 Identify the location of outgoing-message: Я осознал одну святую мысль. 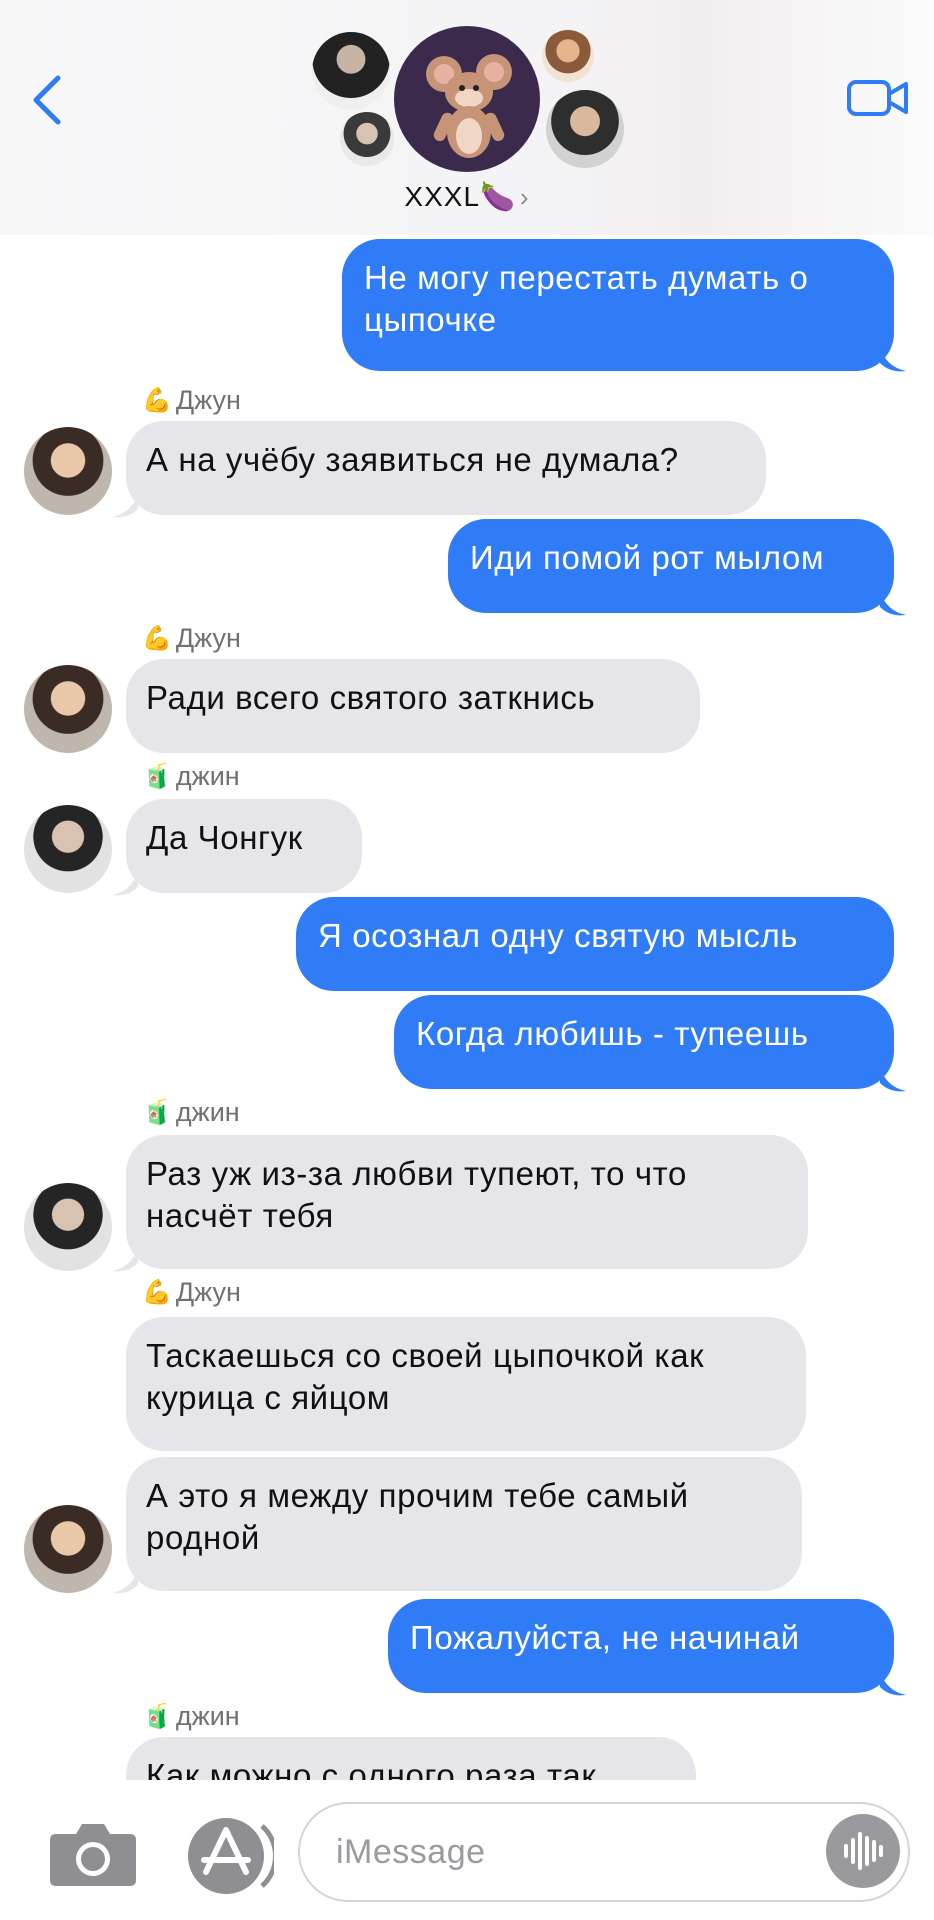
(595, 944).